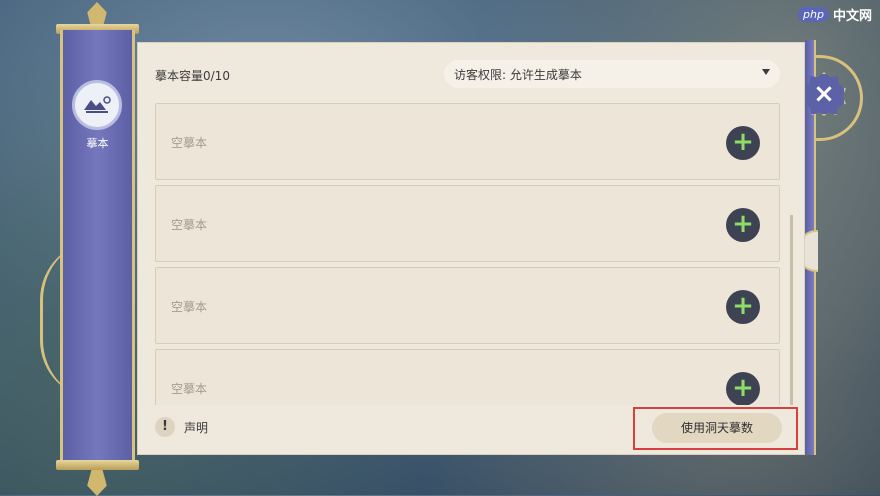 The height and width of the screenshot is (496, 880). What do you see at coordinates (196, 427) in the screenshot?
I see `notice-label: 声明` at bounding box center [196, 427].